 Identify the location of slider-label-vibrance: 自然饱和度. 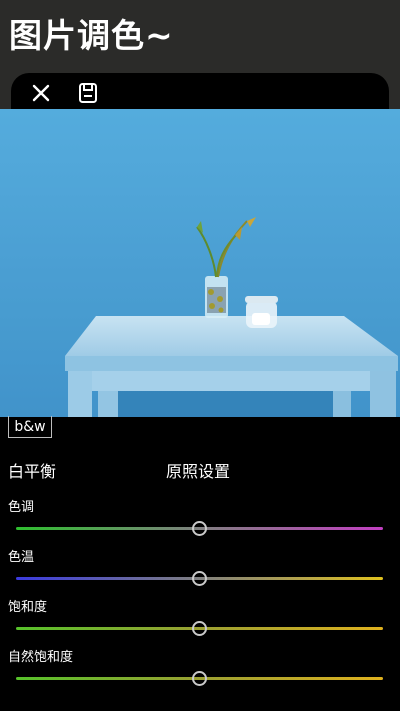
(41, 657).